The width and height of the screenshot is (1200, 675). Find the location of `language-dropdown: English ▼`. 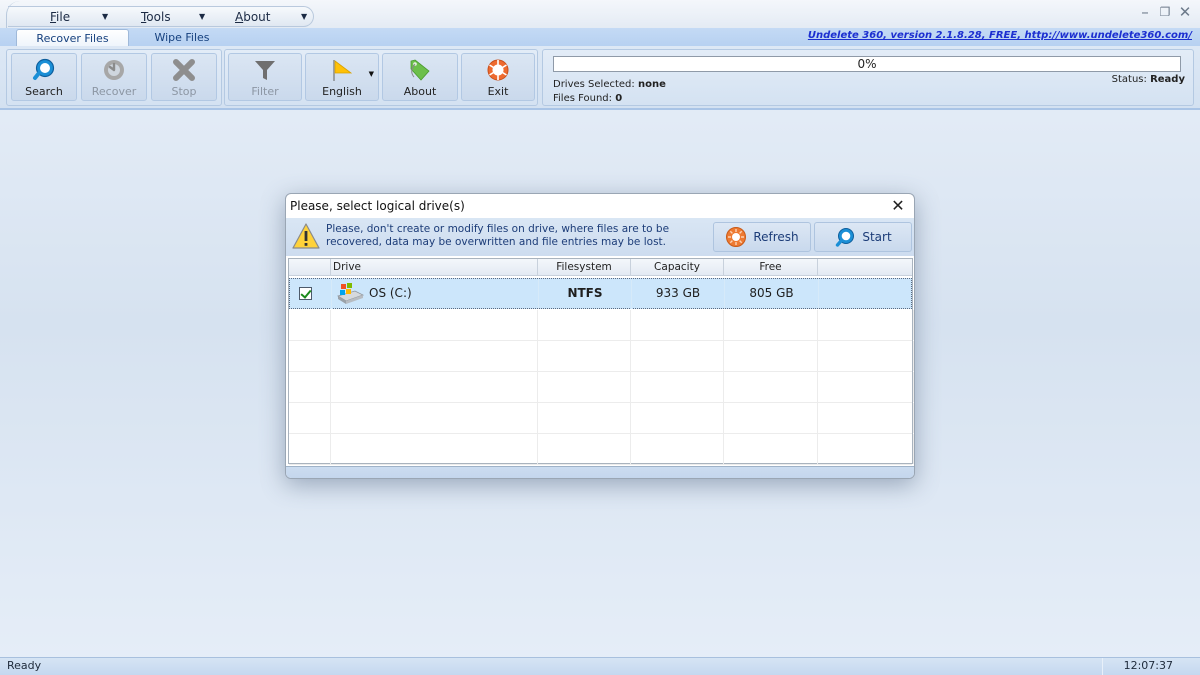

language-dropdown: English ▼ is located at coordinates (342, 77).